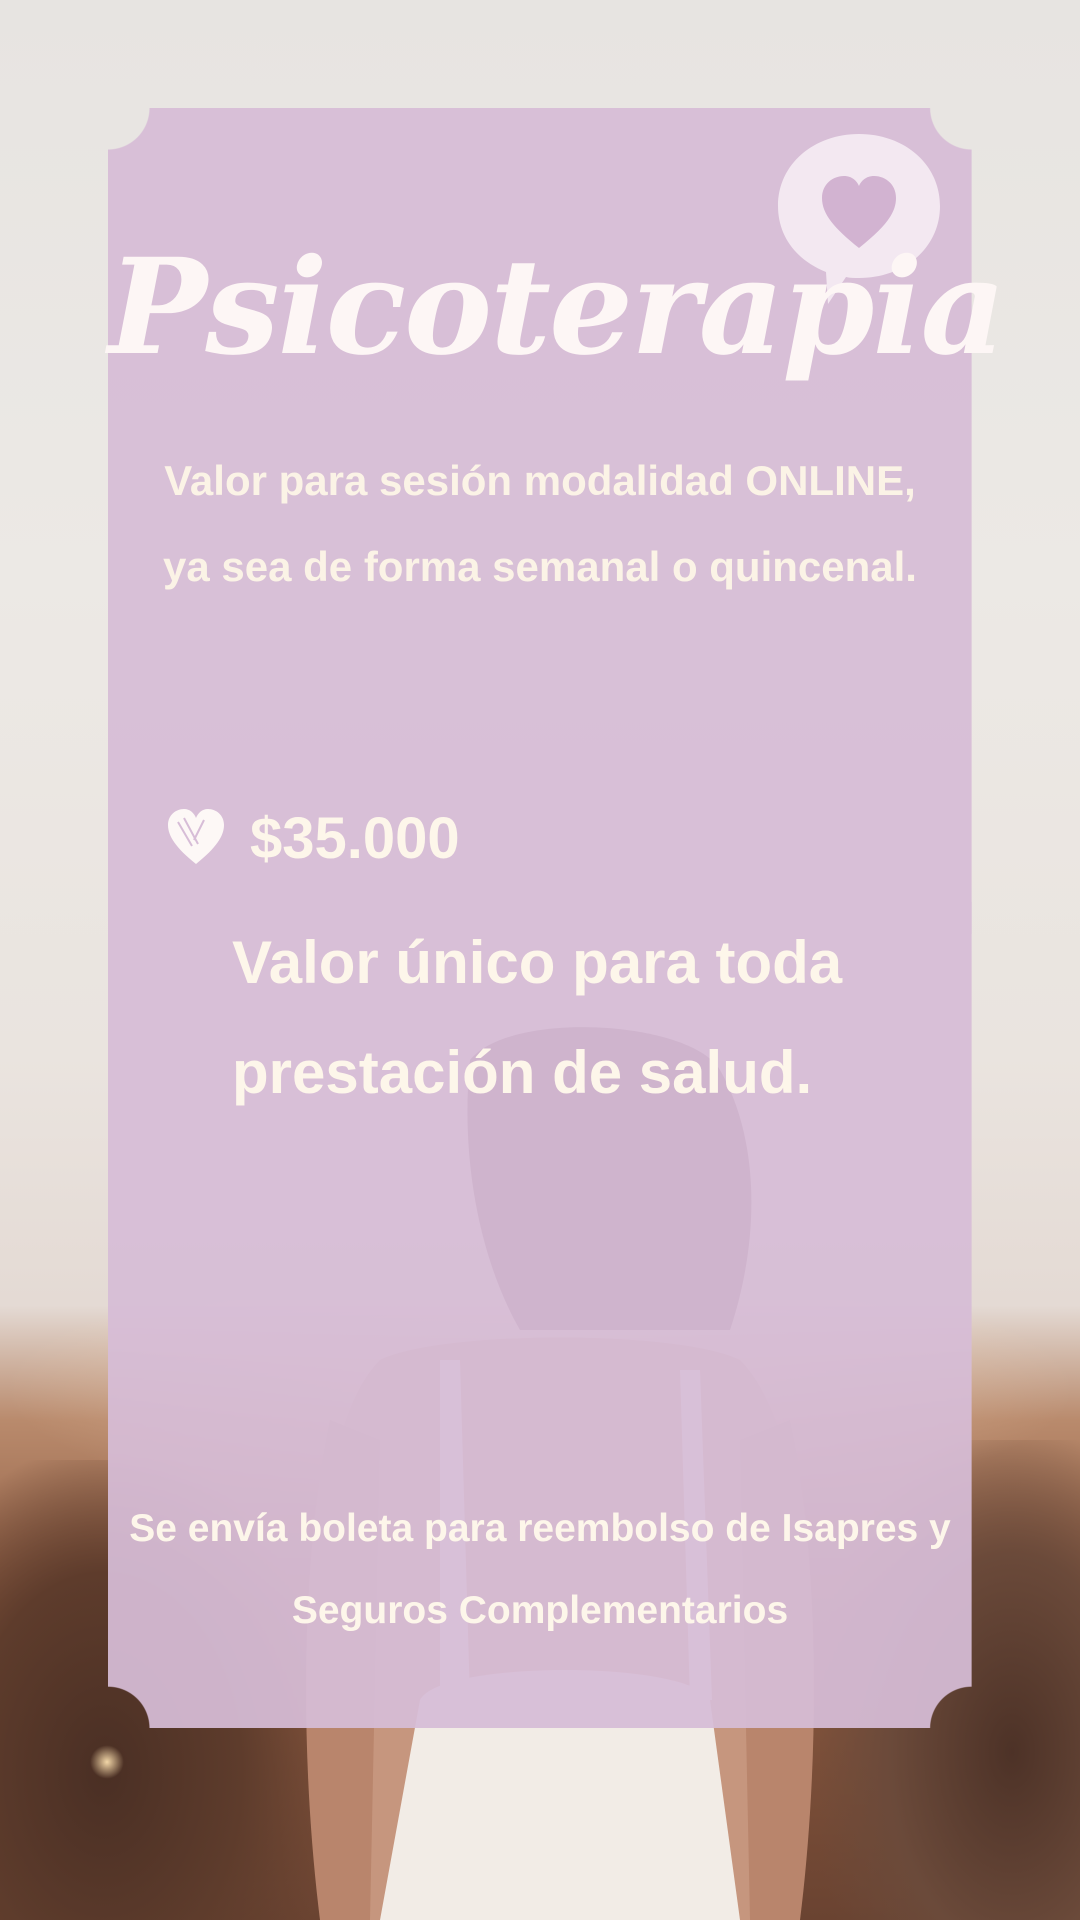  What do you see at coordinates (196, 836) in the screenshot?
I see `heart-icon` at bounding box center [196, 836].